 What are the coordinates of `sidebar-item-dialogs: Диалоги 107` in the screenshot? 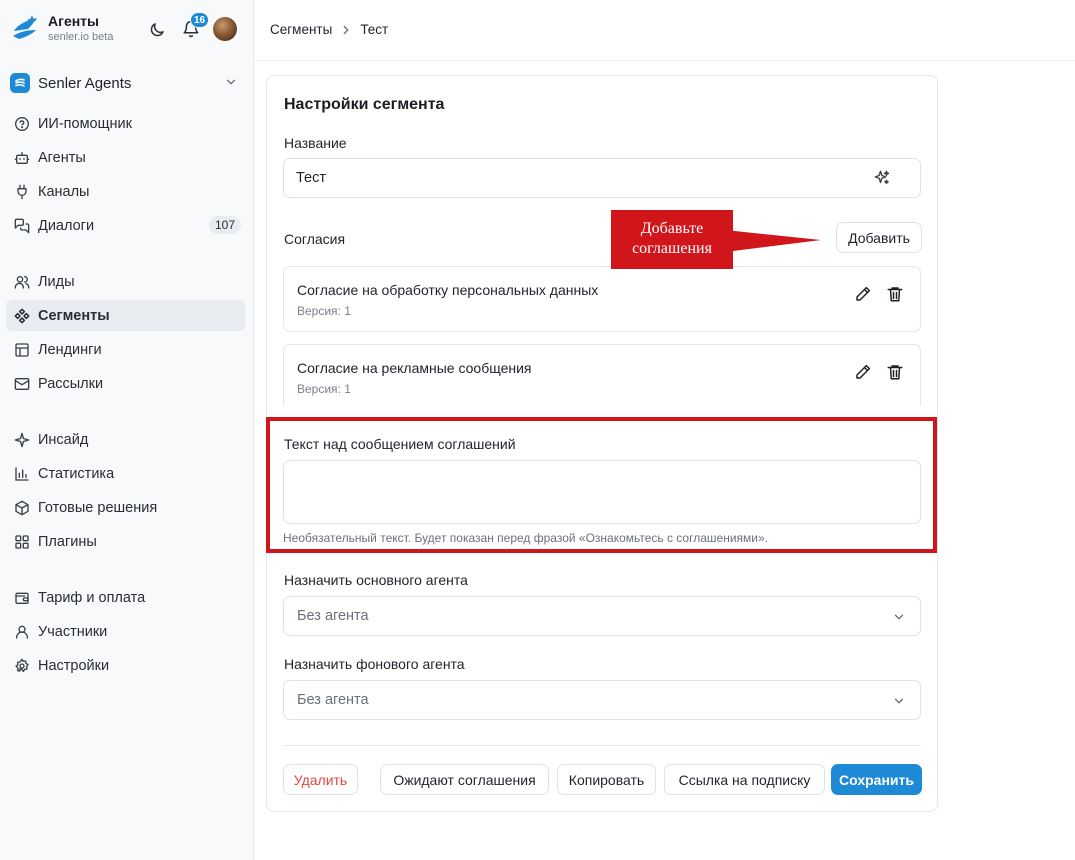 It's located at (125, 225).